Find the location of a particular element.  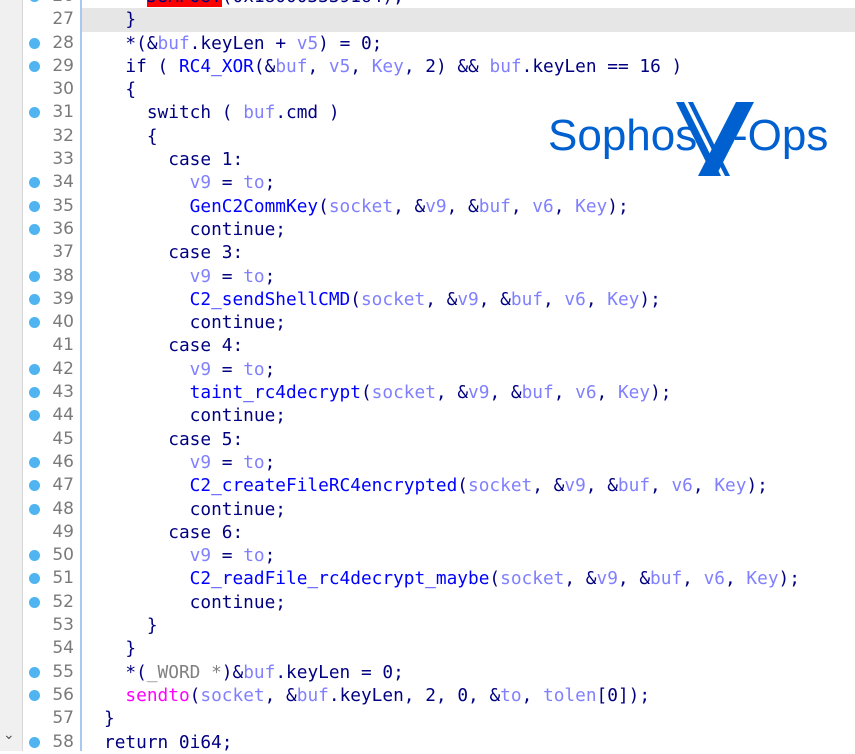

token-var: tolen is located at coordinates (570, 695).